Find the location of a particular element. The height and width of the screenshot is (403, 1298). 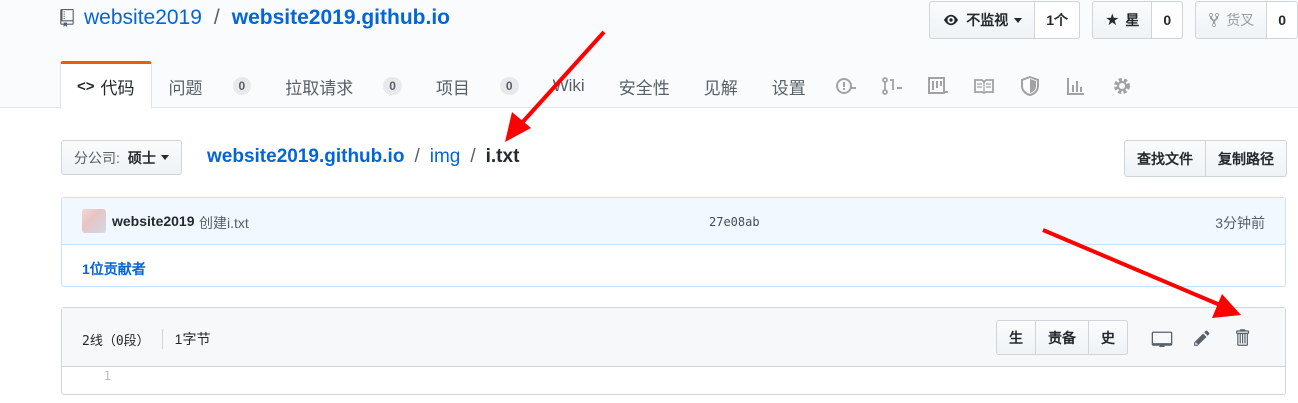

tab-pull-requests: 拉取请求 0 is located at coordinates (343, 85).